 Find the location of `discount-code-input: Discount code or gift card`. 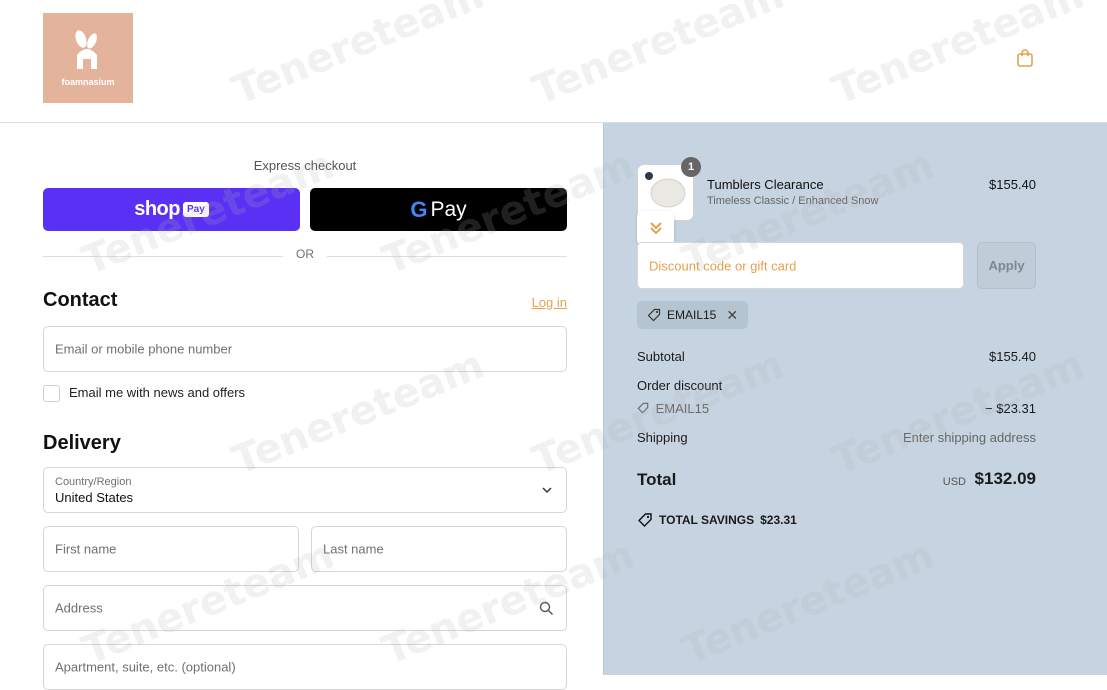

discount-code-input: Discount code or gift card is located at coordinates (800, 265).